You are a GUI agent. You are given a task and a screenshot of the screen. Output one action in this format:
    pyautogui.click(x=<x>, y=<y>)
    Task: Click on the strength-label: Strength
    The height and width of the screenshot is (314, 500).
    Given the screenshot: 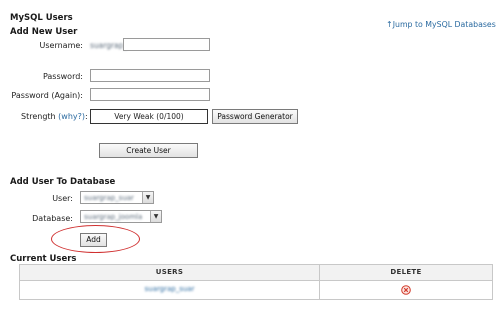 What is the action you would take?
    pyautogui.click(x=38, y=116)
    